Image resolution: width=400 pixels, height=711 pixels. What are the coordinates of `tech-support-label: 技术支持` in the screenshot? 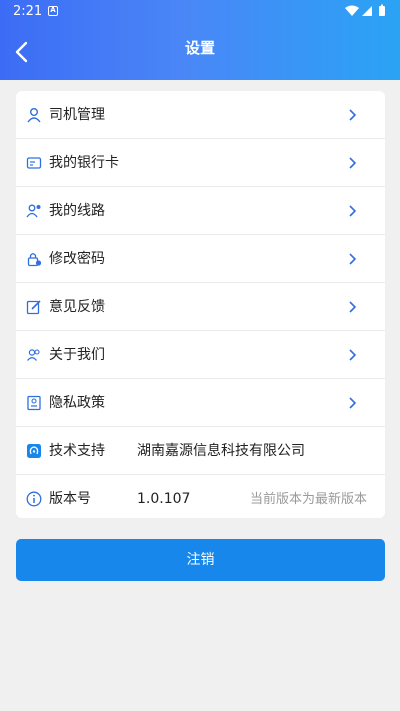 It's located at (77, 451).